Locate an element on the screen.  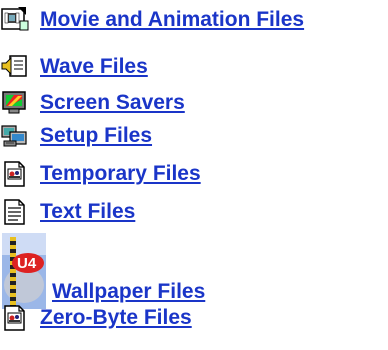
text-file-icon is located at coordinates (16, 212).